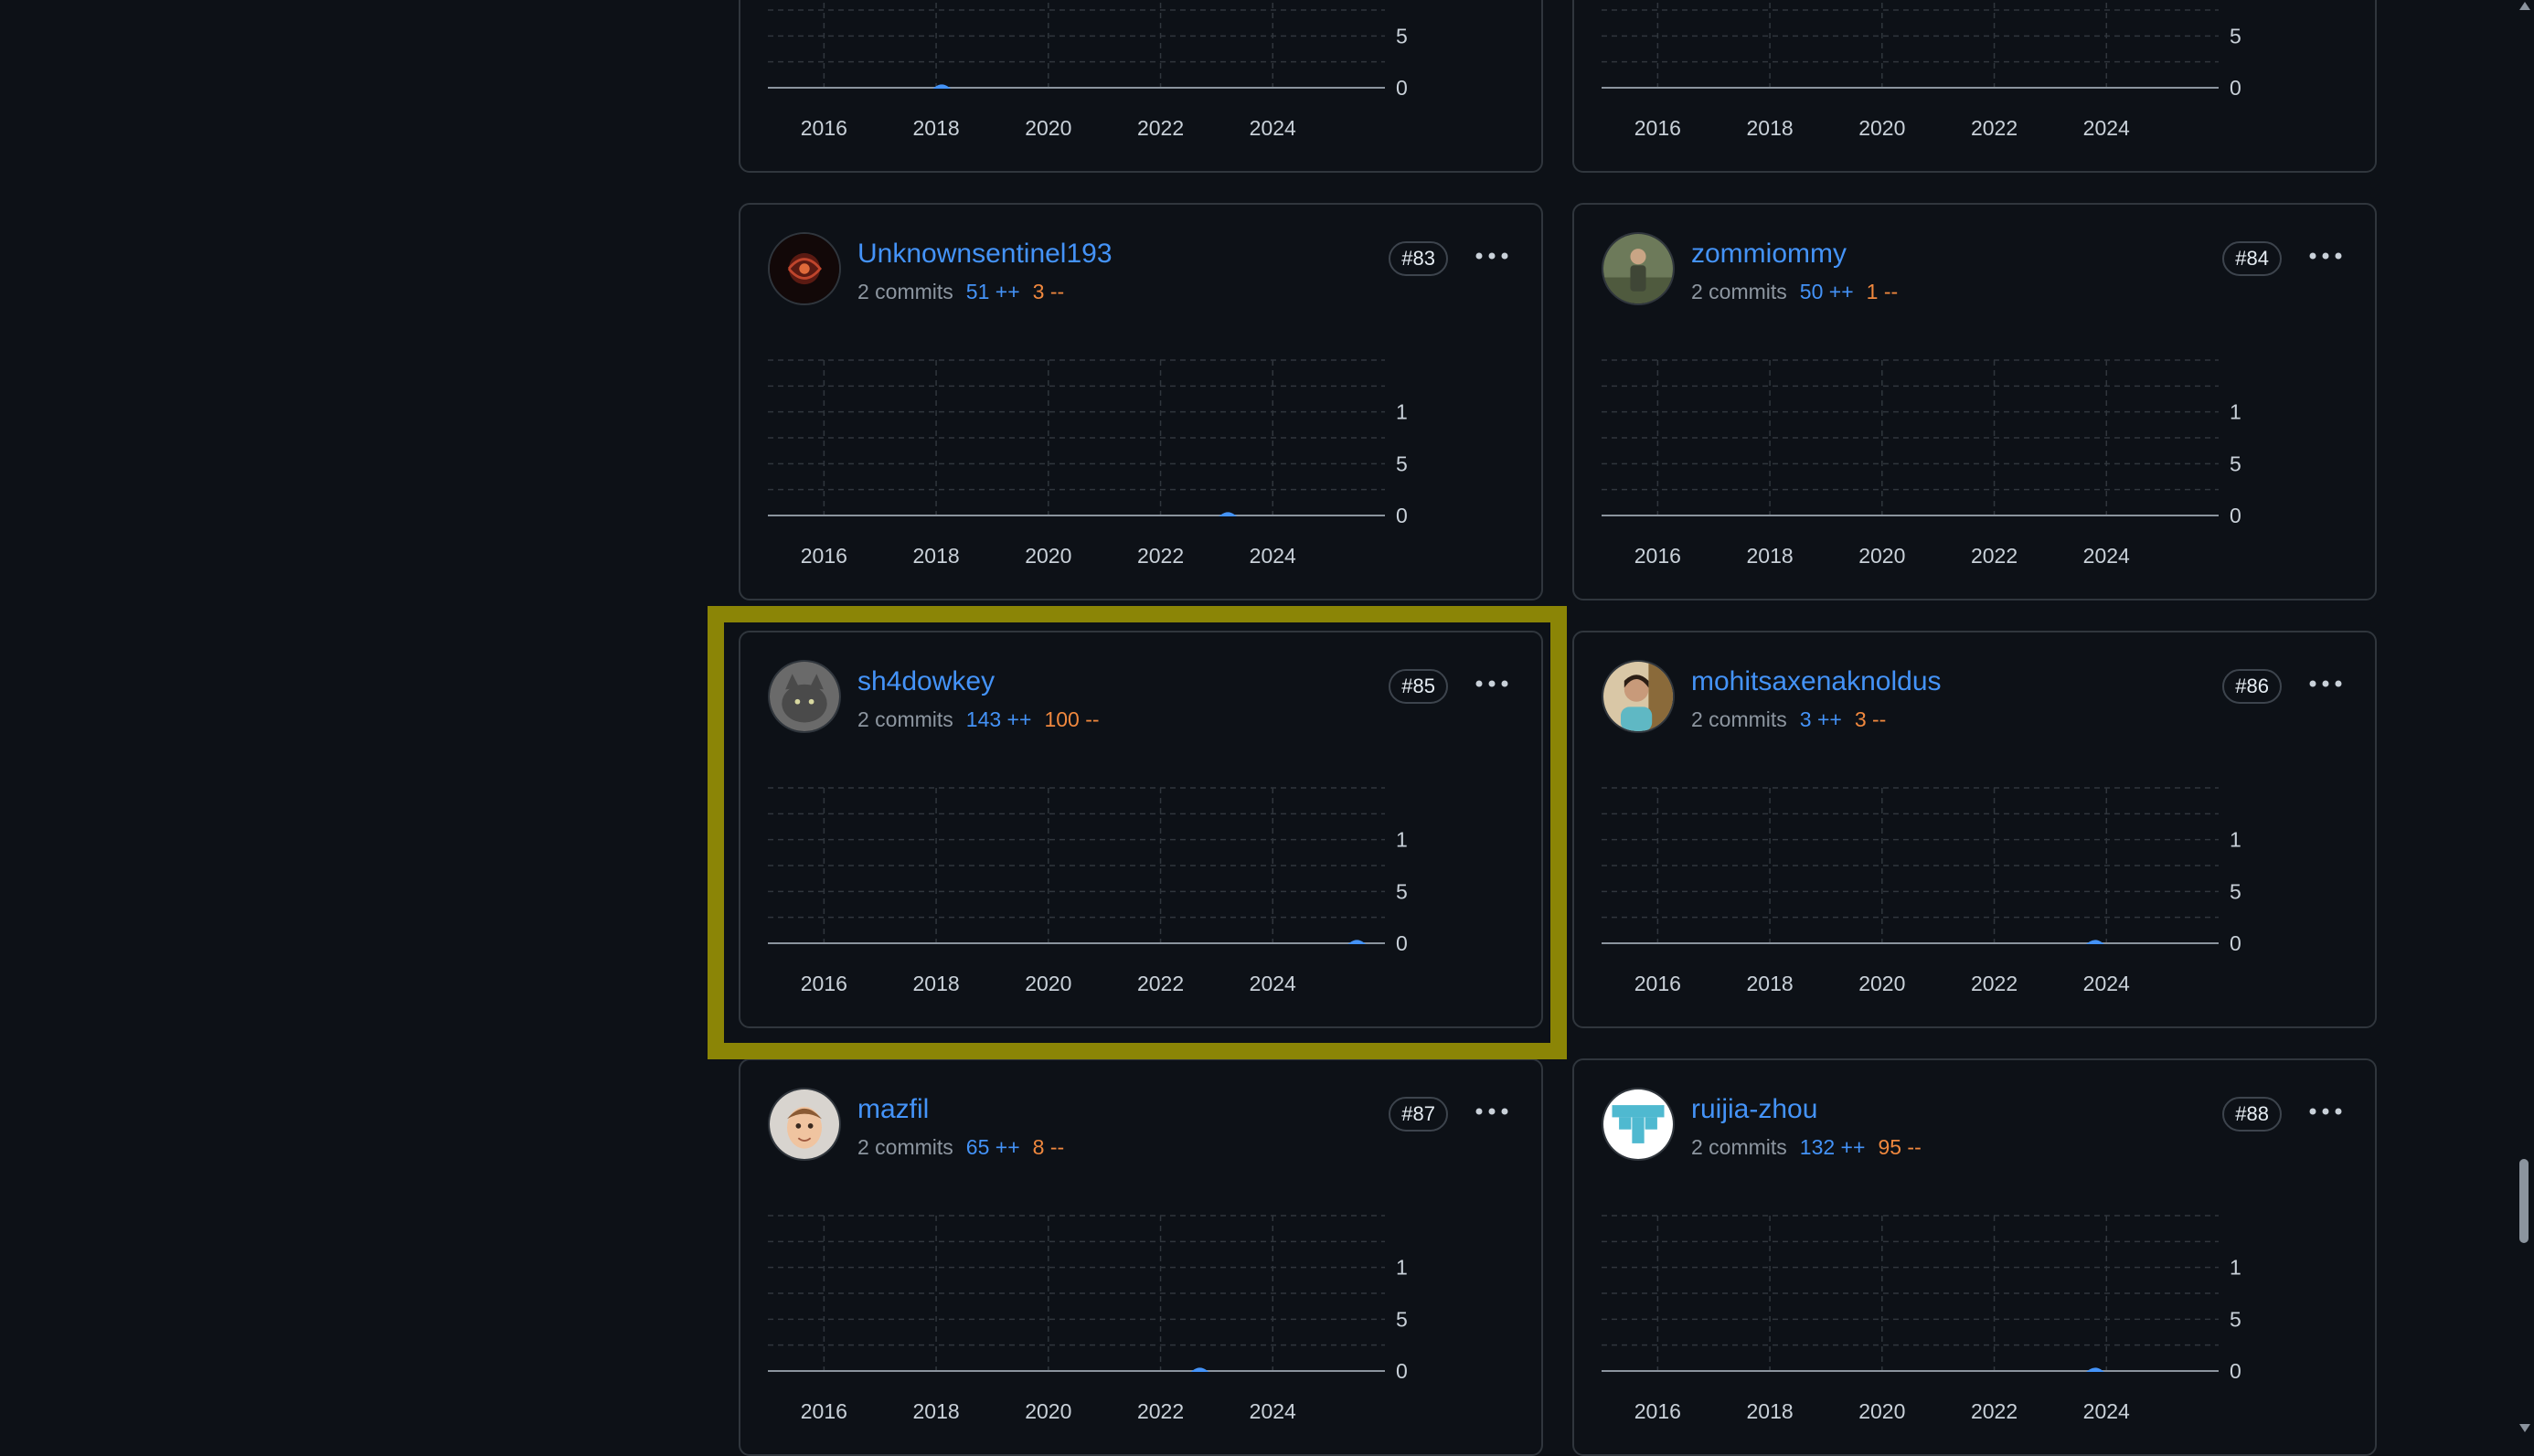 The image size is (2534, 1456). What do you see at coordinates (2525, 718) in the screenshot?
I see `page-scrollbar` at bounding box center [2525, 718].